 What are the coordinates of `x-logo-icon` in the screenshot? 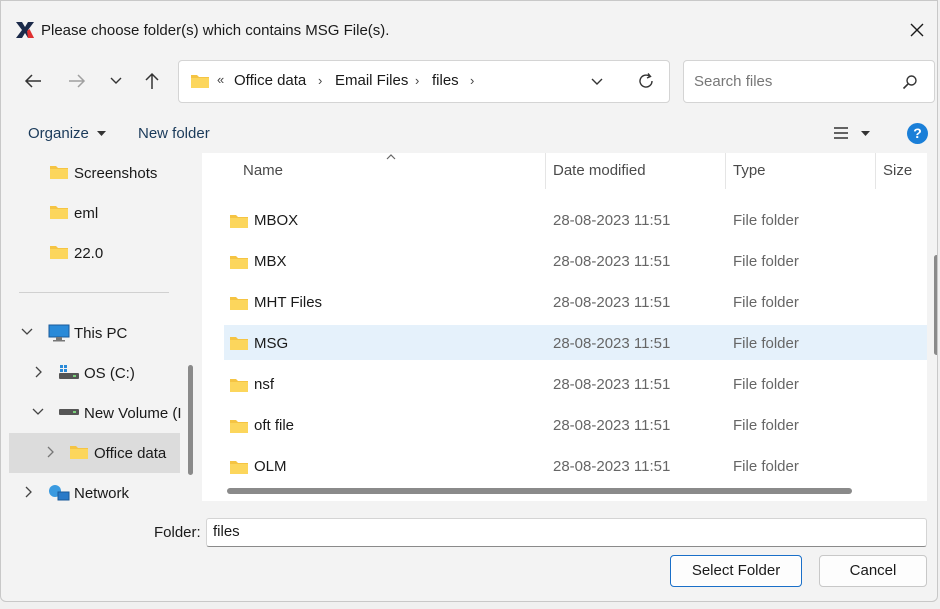 It's located at (25, 30).